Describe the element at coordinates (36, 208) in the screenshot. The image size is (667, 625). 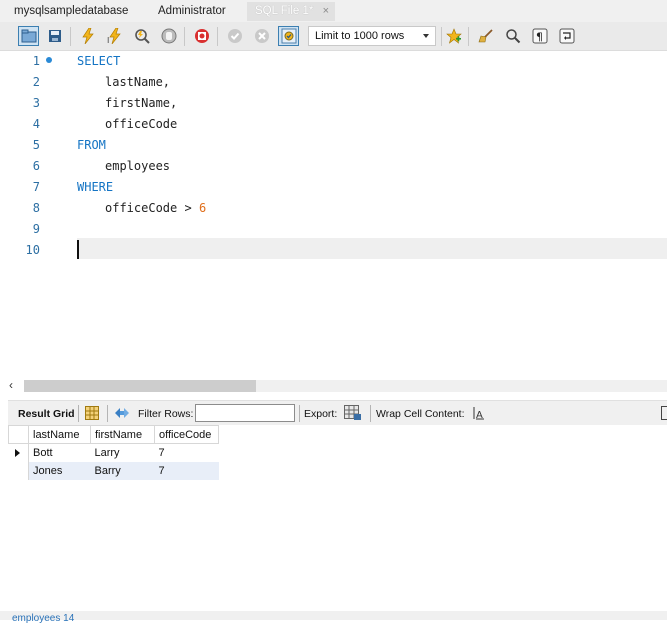
I see `line-number: 8` at that location.